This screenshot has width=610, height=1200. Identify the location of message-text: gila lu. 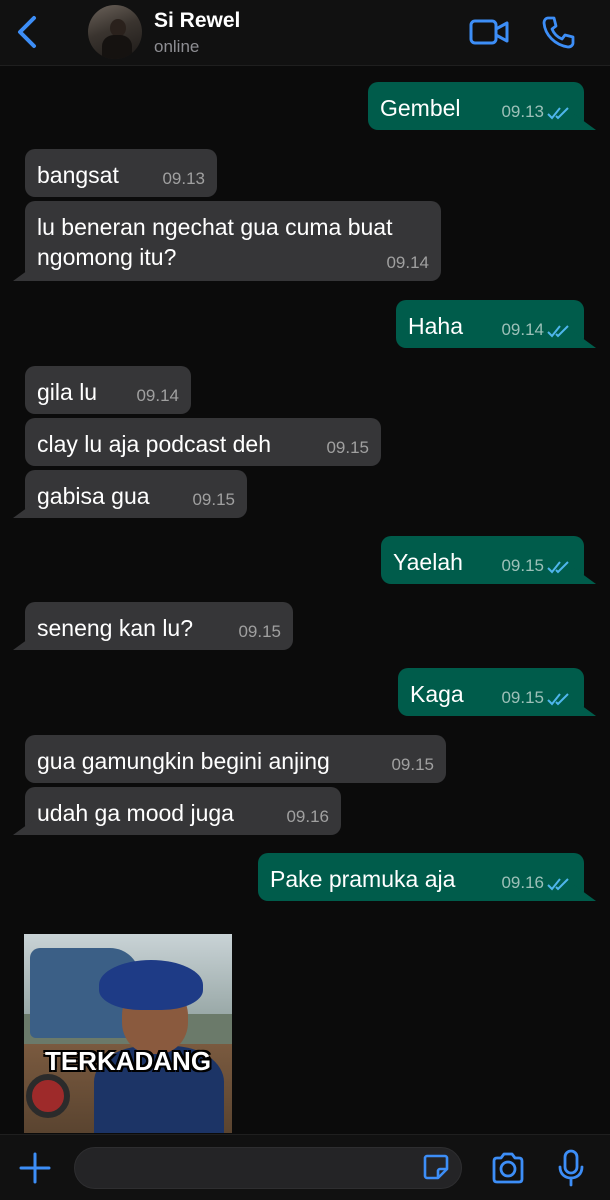
(67, 392).